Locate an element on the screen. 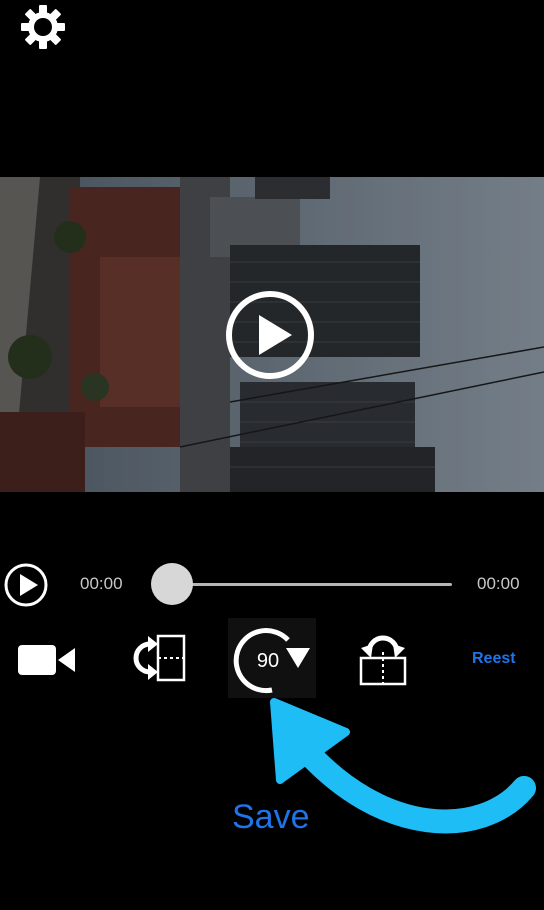 The image size is (544, 910). camera-button is located at coordinates (47, 660).